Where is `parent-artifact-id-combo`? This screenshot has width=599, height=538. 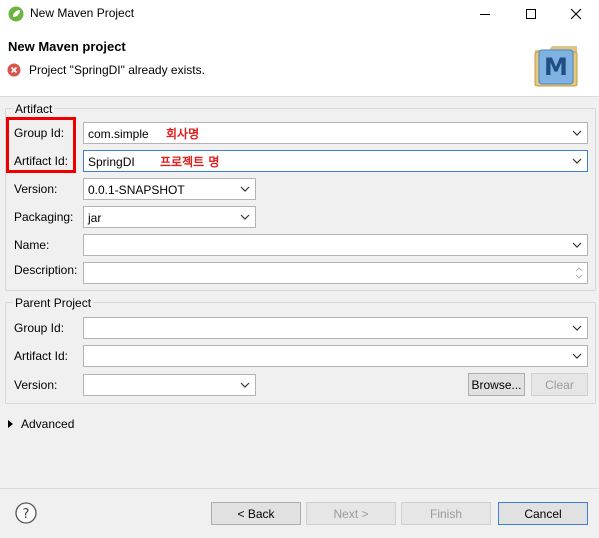 parent-artifact-id-combo is located at coordinates (335, 356).